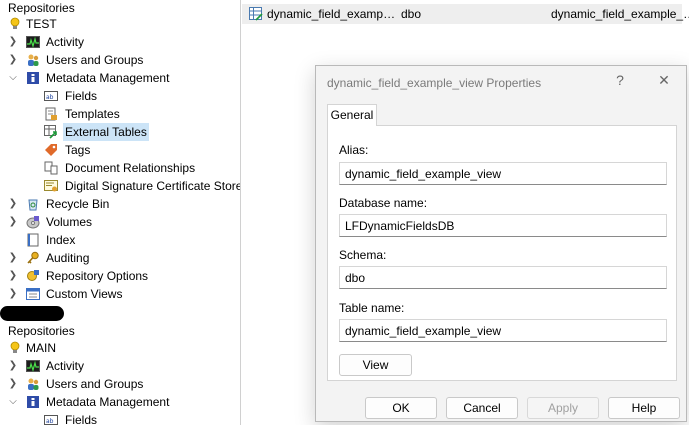  Describe the element at coordinates (120, 348) in the screenshot. I see `tree-item-repo-main: MAIN` at that location.